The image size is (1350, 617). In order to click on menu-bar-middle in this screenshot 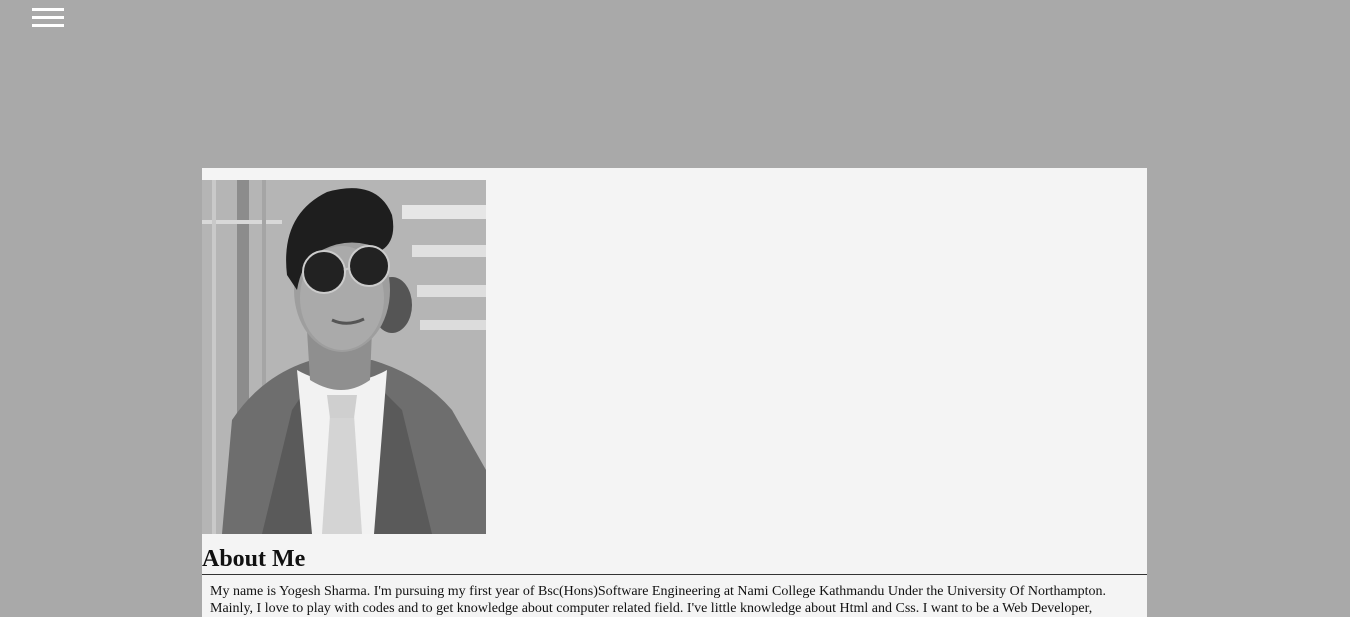, I will do `click(48, 17)`.